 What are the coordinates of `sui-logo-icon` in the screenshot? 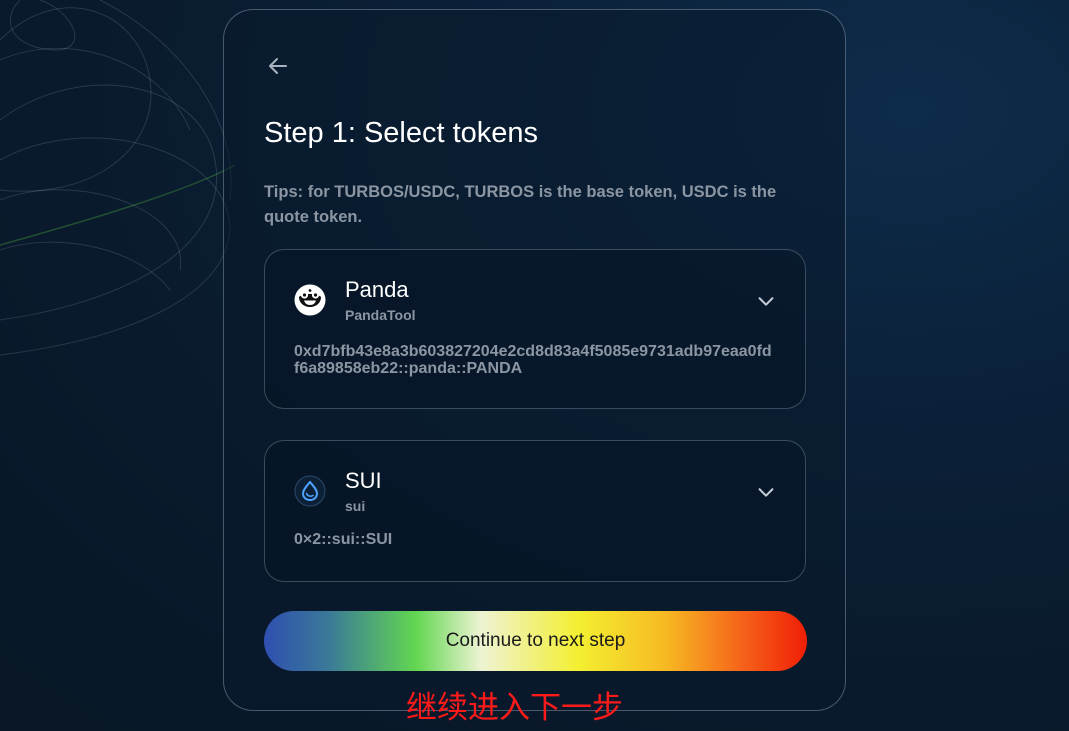 It's located at (310, 491).